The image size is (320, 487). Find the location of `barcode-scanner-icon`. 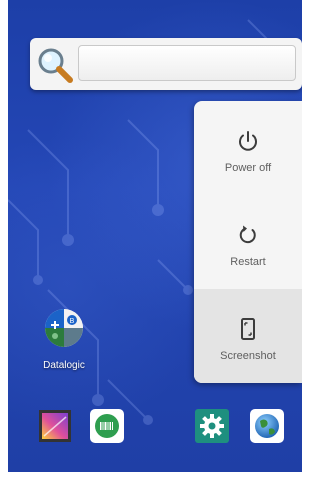

barcode-scanner-icon is located at coordinates (107, 426).